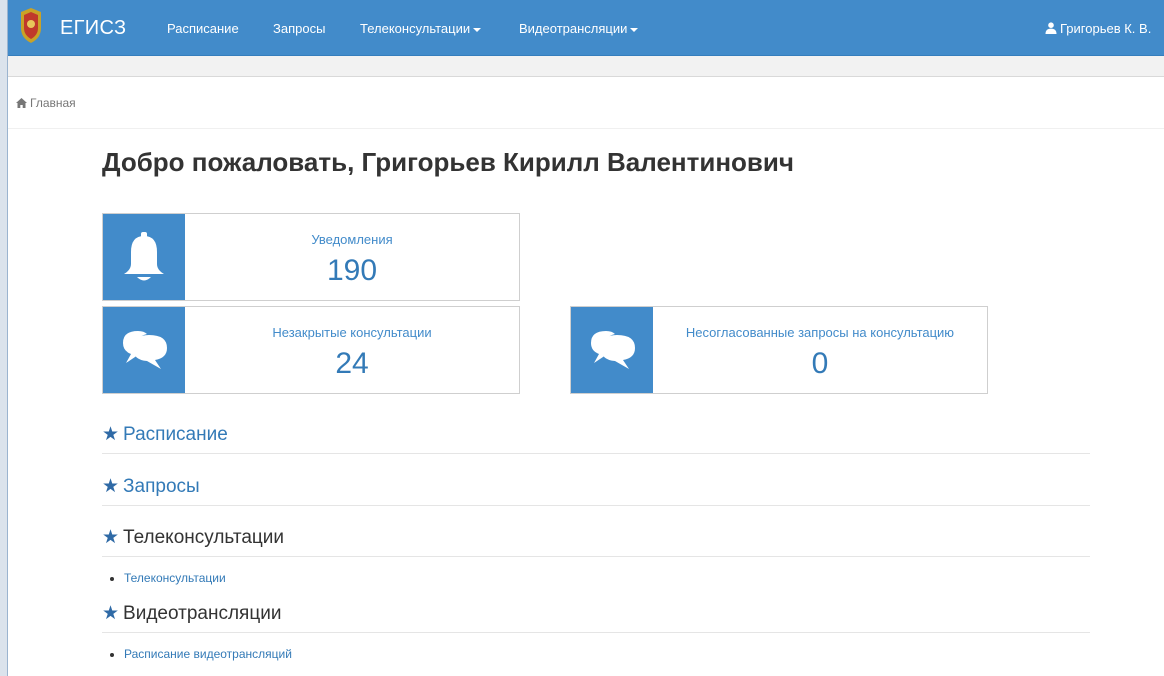 The image size is (1164, 676). I want to click on bell-icon, so click(144, 256).